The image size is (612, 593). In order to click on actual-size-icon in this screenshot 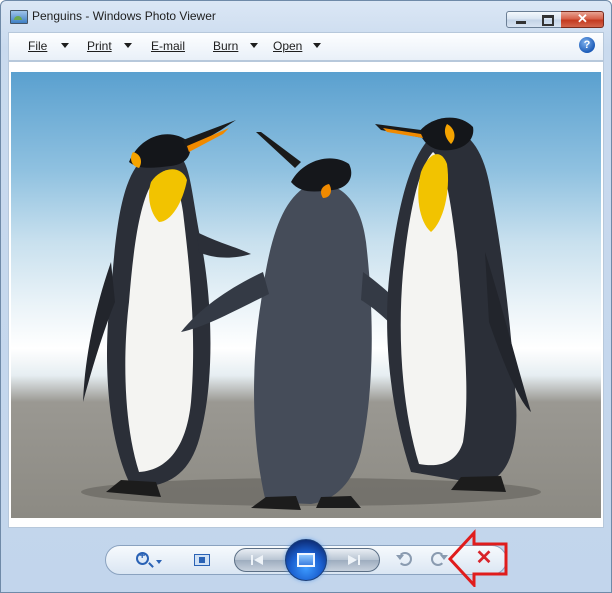, I will do `click(202, 560)`.